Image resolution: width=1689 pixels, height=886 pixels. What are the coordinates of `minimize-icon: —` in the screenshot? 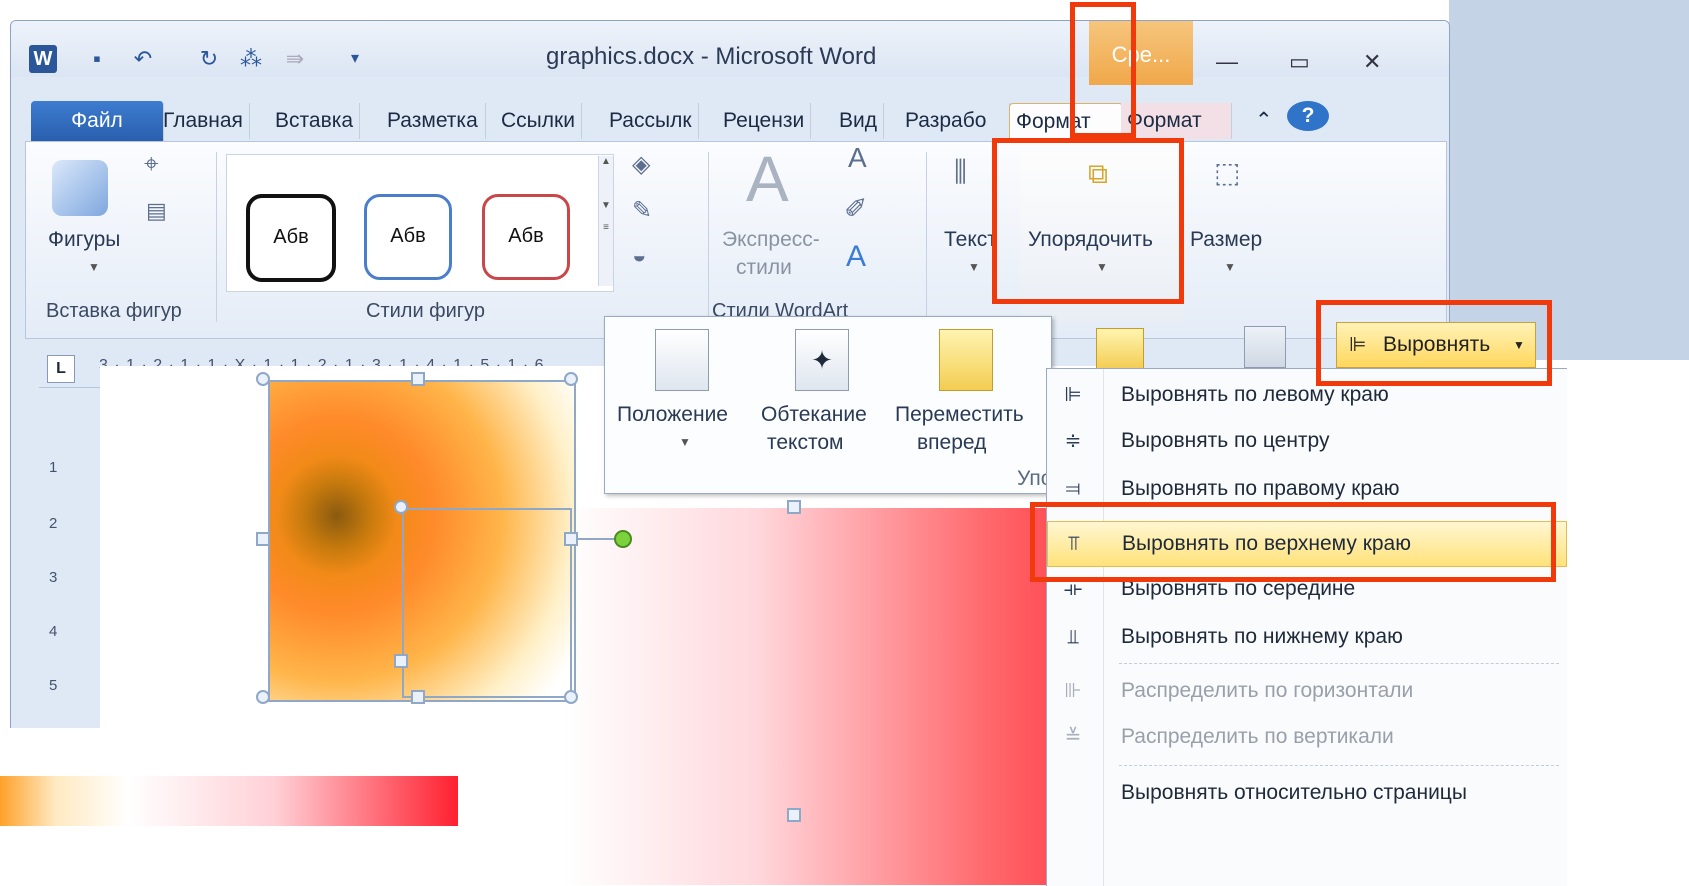 It's located at (1227, 62).